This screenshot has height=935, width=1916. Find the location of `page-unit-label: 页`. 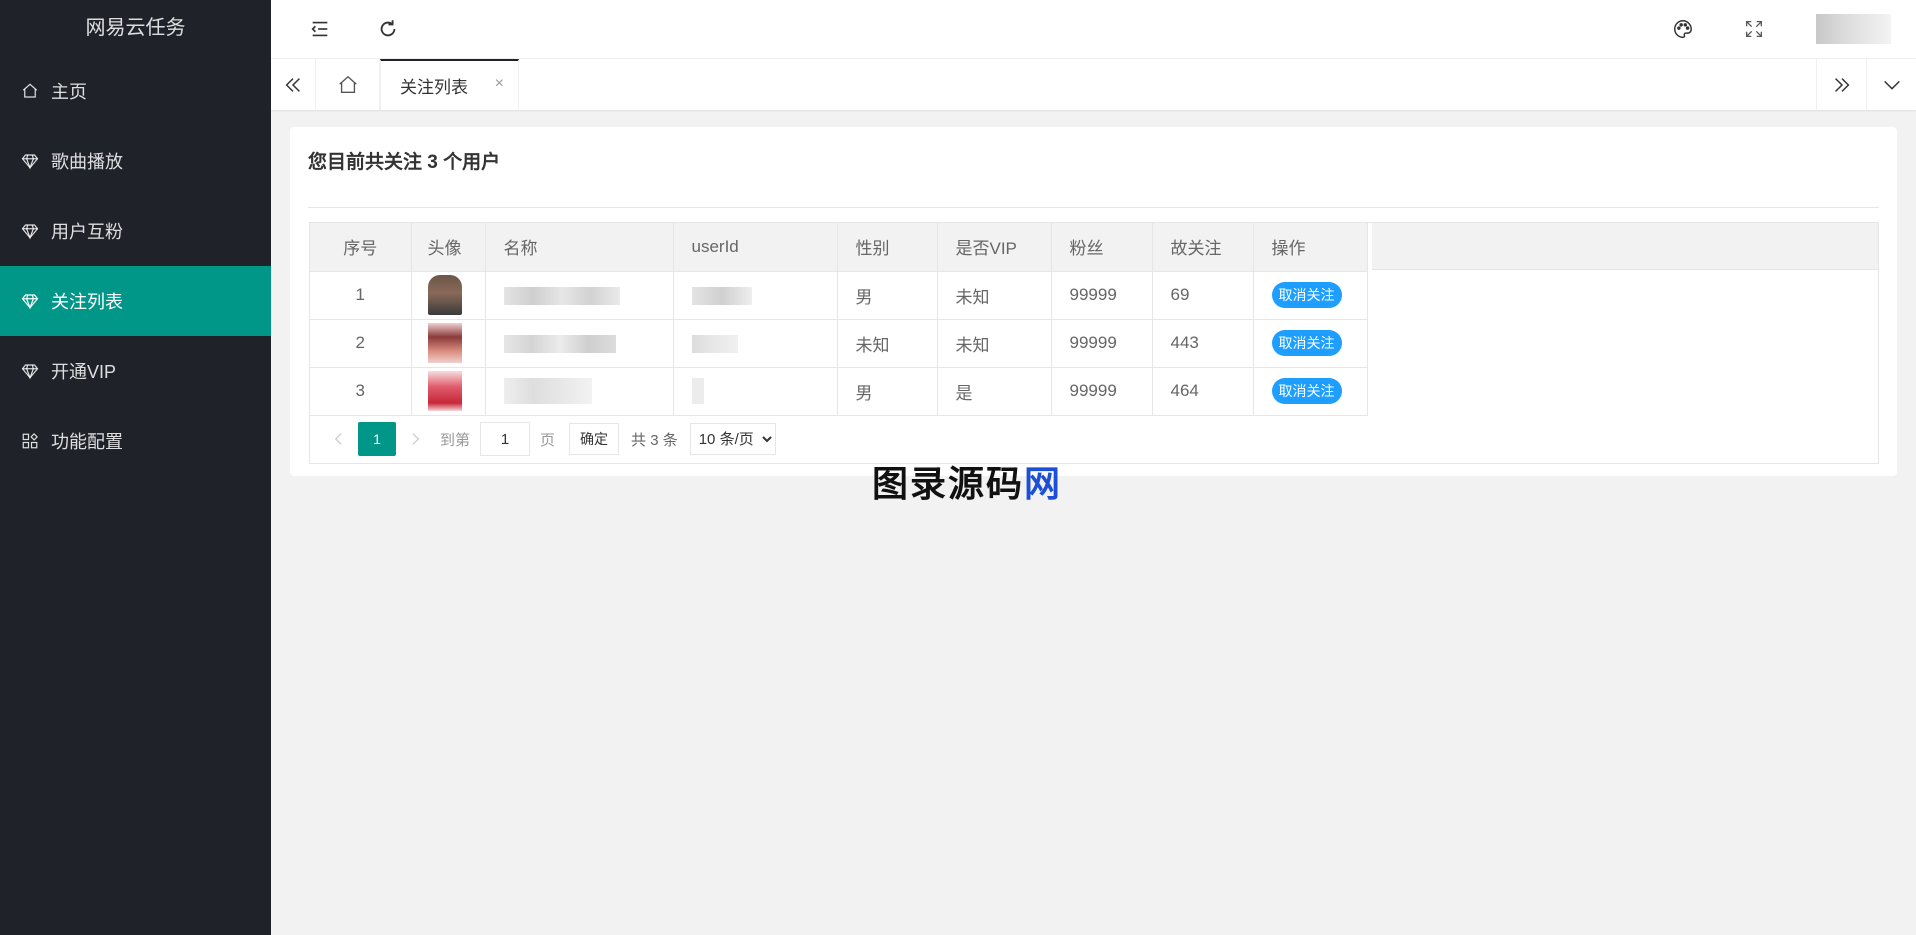

page-unit-label: 页 is located at coordinates (548, 440).